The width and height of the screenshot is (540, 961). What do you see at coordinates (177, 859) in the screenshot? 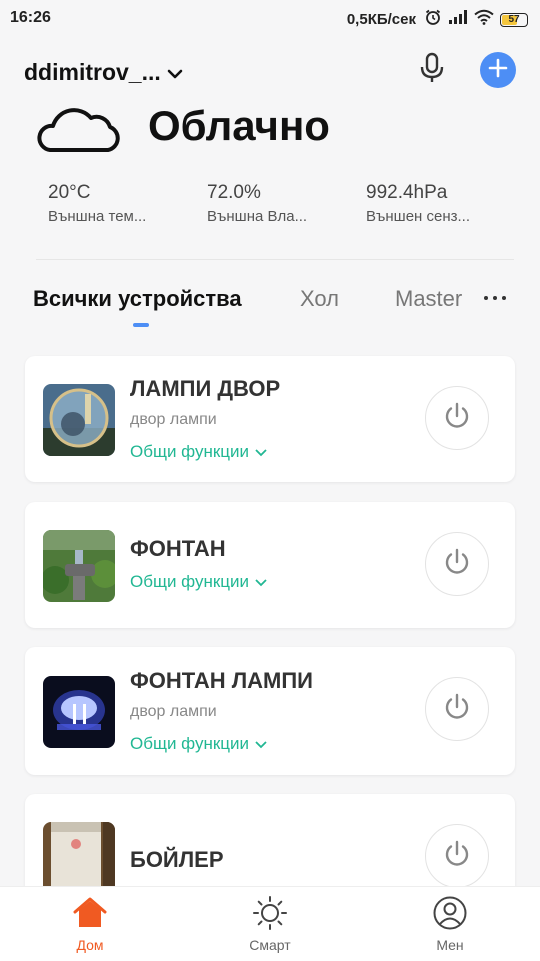
I see `device-name: БОЙЛЕР` at bounding box center [177, 859].